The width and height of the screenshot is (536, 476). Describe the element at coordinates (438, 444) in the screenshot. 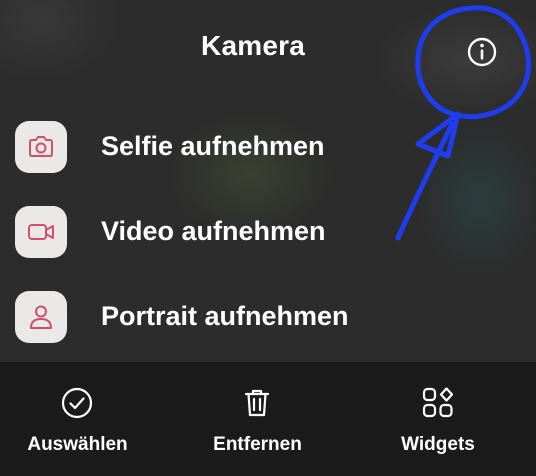

I see `widgets-button-label: Widgets` at that location.